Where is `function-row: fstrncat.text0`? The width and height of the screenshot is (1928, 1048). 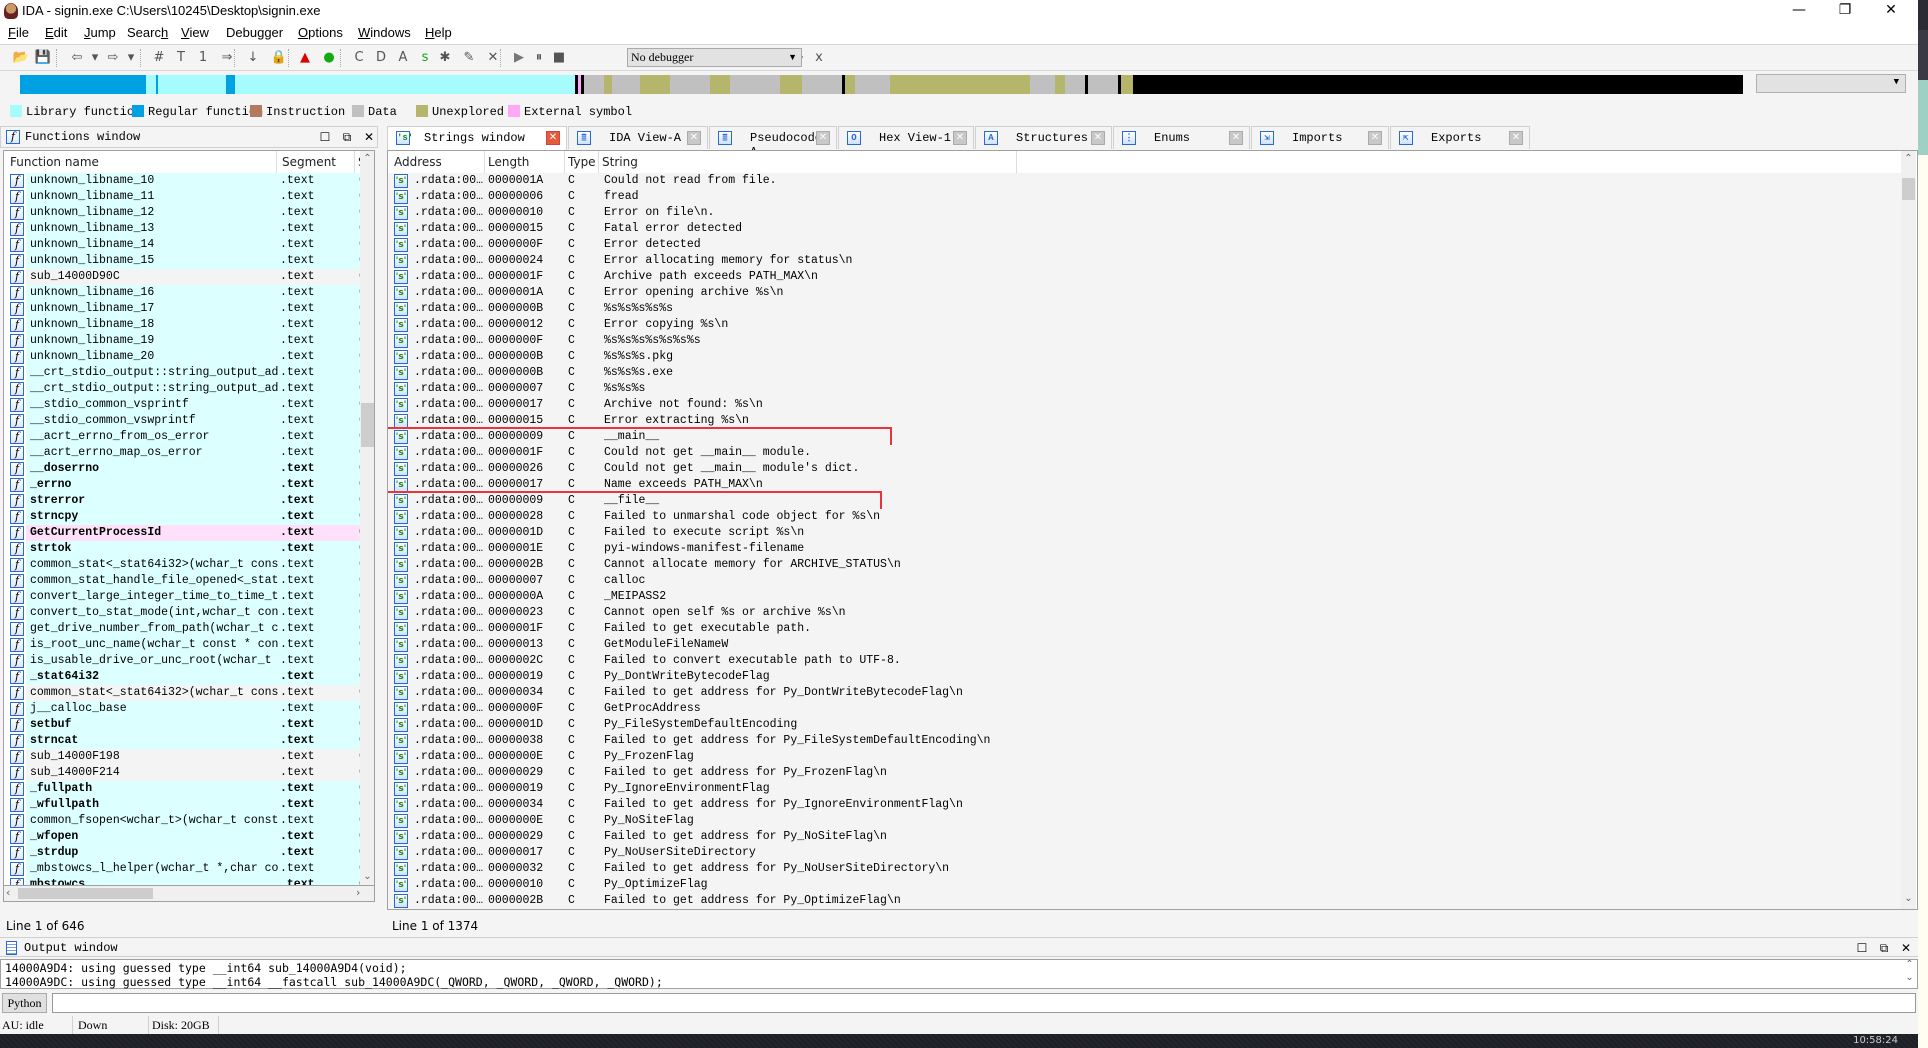 function-row: fstrncat.text0 is located at coordinates (183, 741).